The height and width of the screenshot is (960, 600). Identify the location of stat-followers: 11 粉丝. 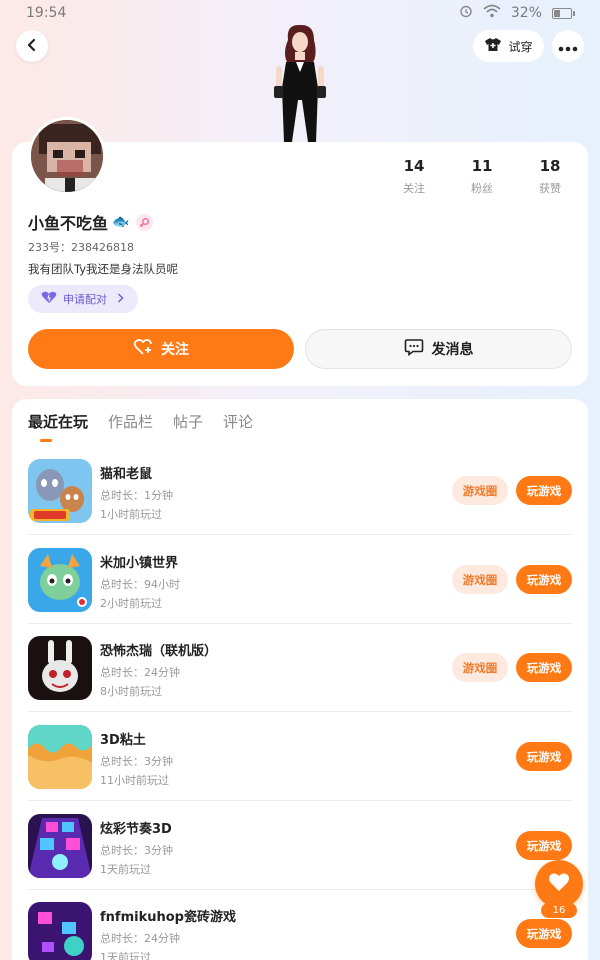
(482, 176).